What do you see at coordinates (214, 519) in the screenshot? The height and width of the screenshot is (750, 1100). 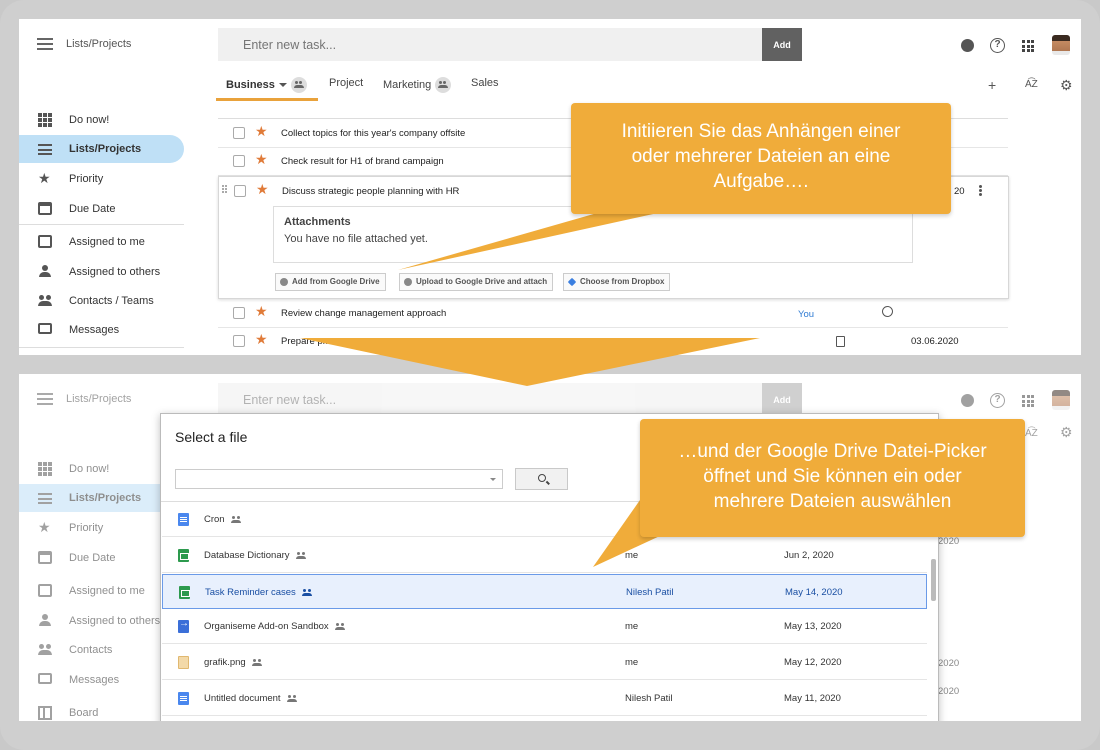 I see `file-name: Cron` at bounding box center [214, 519].